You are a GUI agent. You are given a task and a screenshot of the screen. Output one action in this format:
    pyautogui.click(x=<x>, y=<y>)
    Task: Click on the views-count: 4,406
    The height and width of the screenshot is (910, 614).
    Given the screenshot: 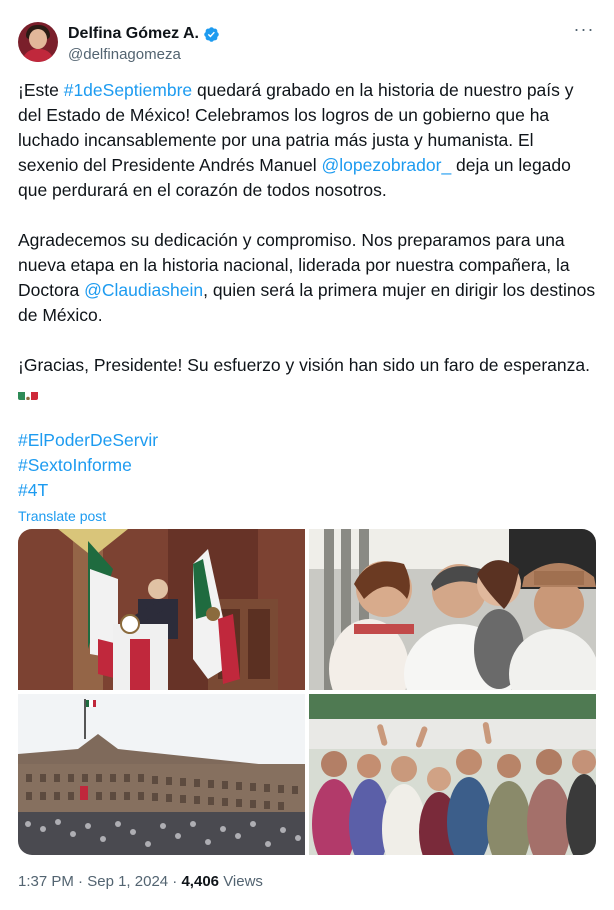 What is the action you would take?
    pyautogui.click(x=200, y=881)
    